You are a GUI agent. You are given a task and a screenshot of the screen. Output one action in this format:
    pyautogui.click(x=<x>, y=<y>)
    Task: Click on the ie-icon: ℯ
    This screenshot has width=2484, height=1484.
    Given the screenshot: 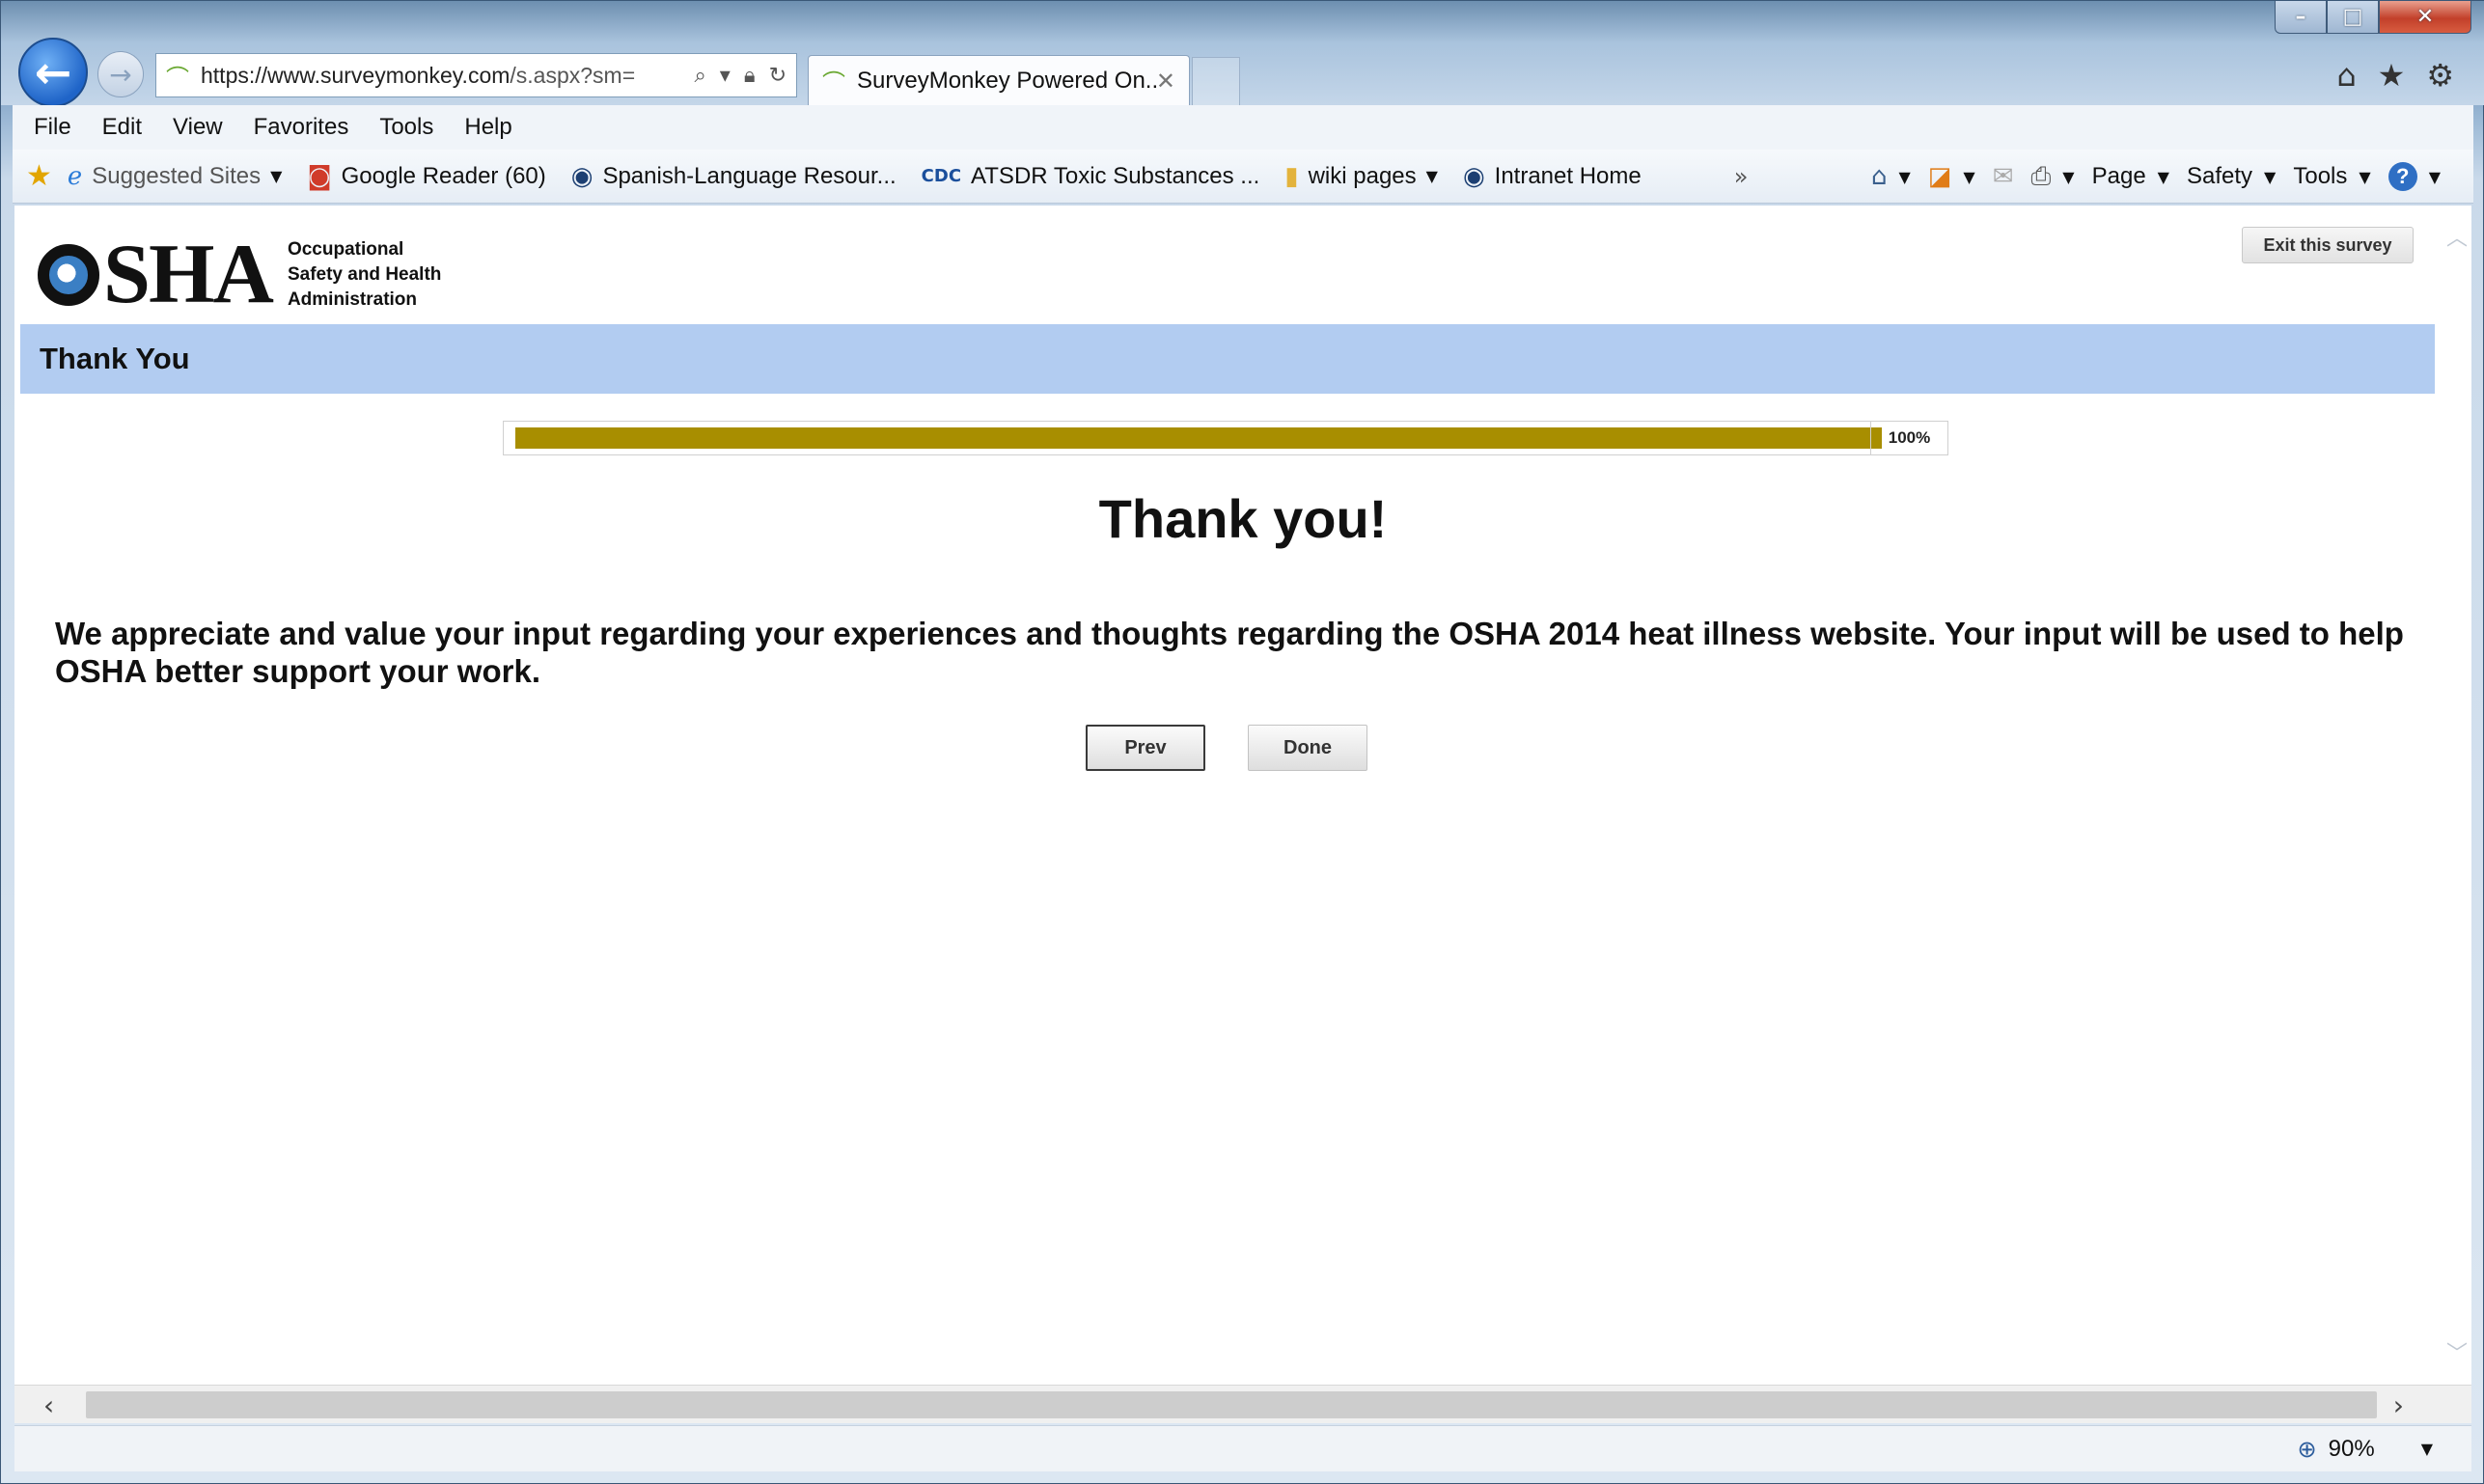 What is the action you would take?
    pyautogui.click(x=75, y=176)
    